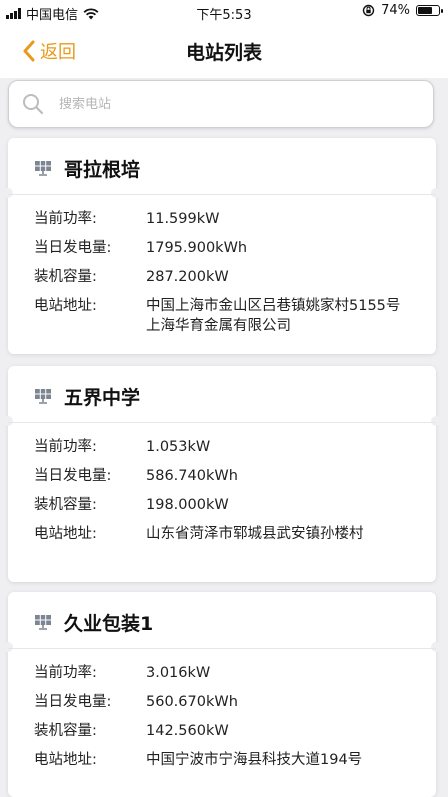  Describe the element at coordinates (368, 10) in the screenshot. I see `rotation-lock-icon` at that location.